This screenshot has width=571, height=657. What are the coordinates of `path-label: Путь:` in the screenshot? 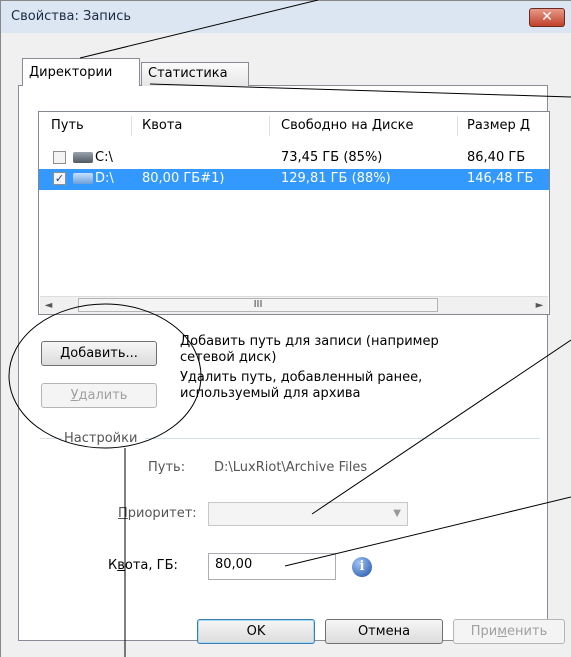 It's located at (167, 467).